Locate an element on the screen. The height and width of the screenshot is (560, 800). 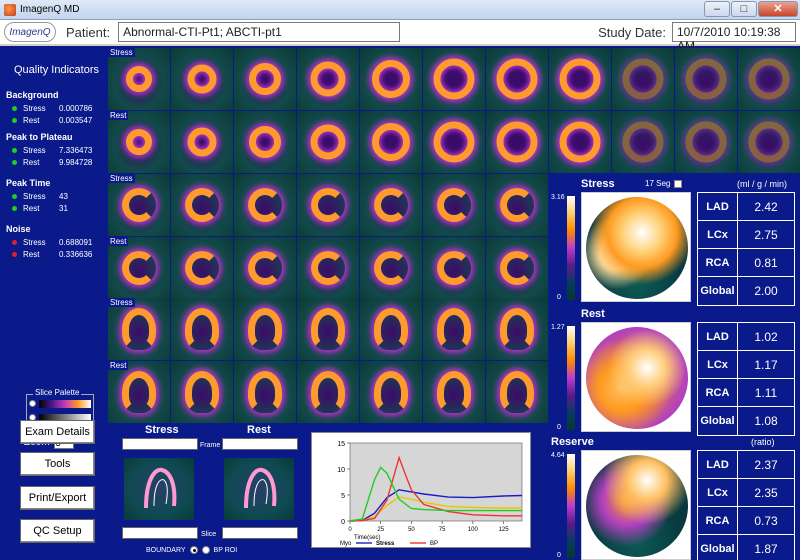
close-button: ✕ is located at coordinates (778, 9).